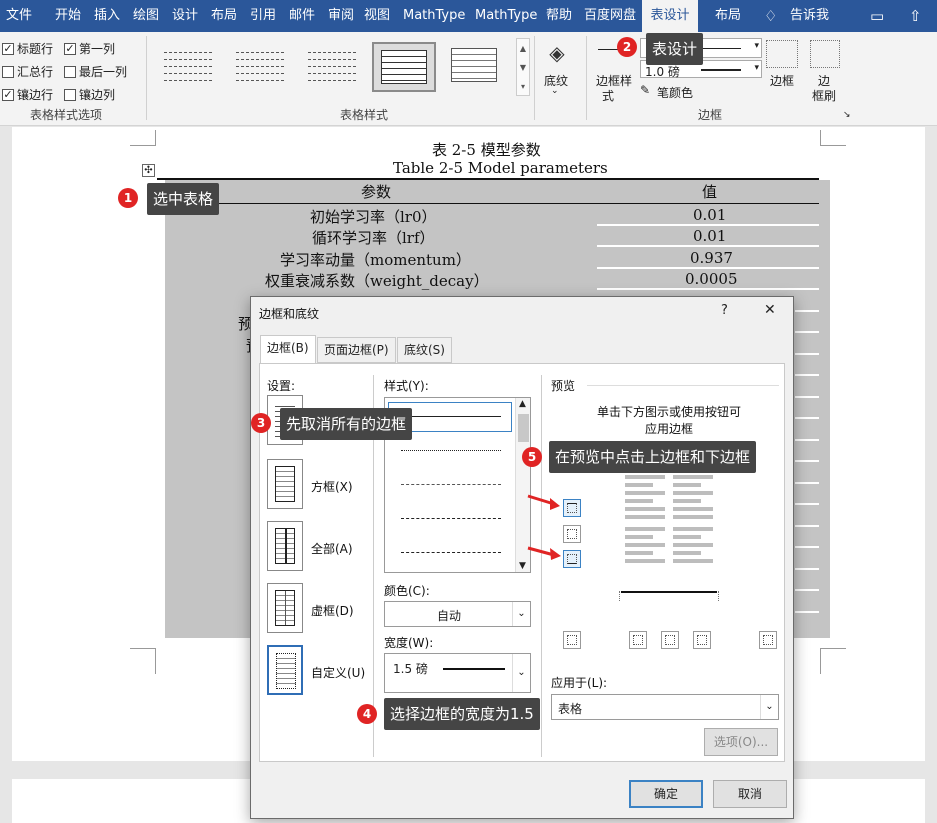  I want to click on tab-draw: 绘图, so click(146, 16).